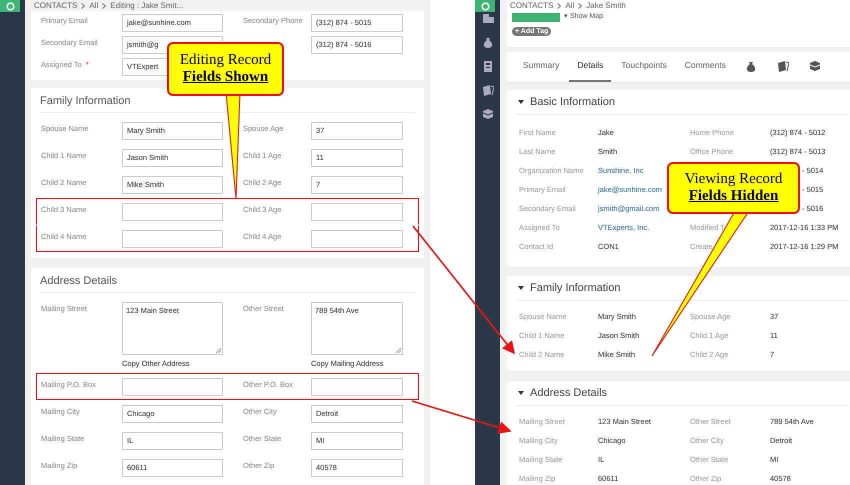 This screenshot has width=850, height=485. Describe the element at coordinates (733, 196) in the screenshot. I see `callout-subtitle: Fields Hidden` at that location.